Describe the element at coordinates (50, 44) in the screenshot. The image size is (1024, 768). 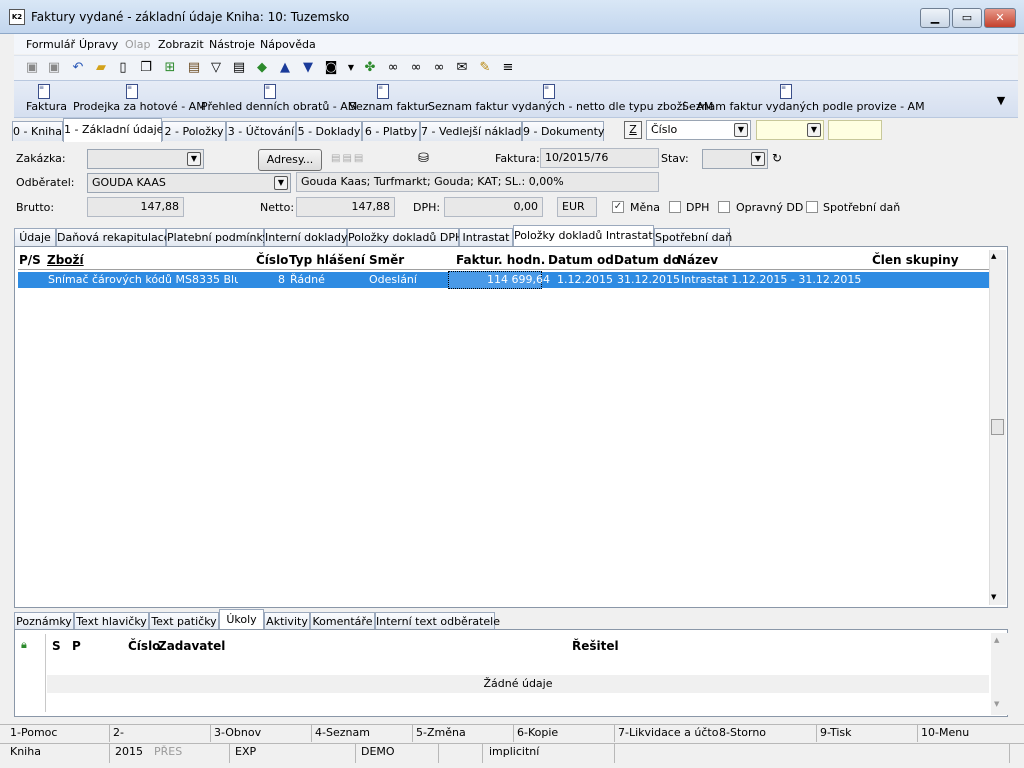
I see `menu-formular: Formulář` at that location.